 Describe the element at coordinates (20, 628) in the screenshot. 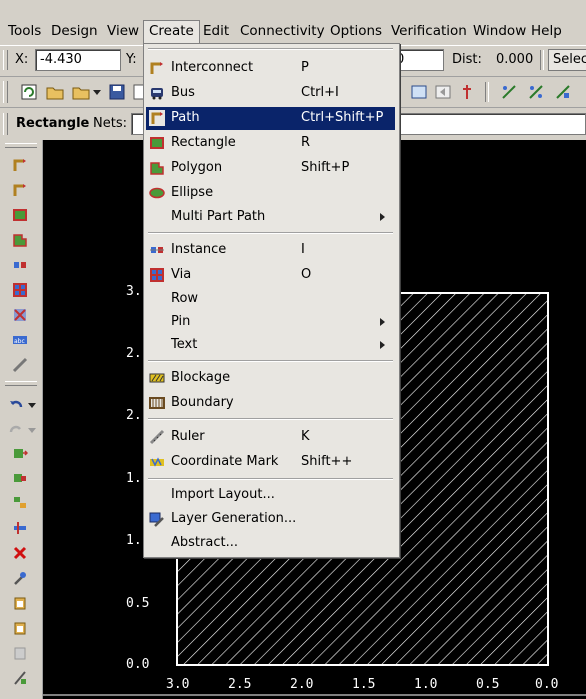

I see `clipboard-icon` at that location.